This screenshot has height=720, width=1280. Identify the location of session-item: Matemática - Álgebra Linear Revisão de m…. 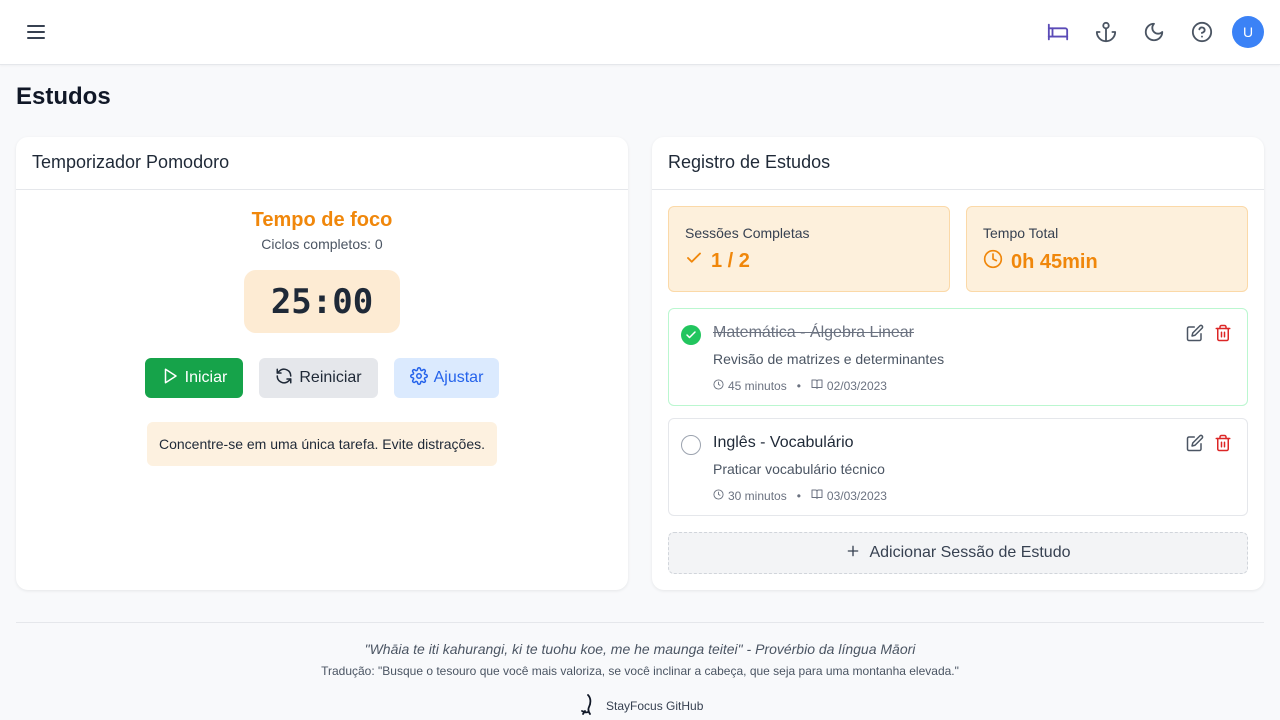
(958, 357).